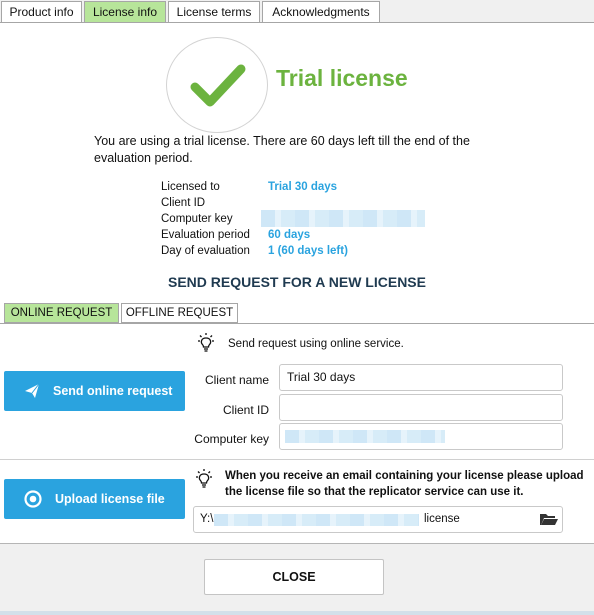 The image size is (594, 615). I want to click on licensed-to-value: Trial 30 days, so click(303, 187).